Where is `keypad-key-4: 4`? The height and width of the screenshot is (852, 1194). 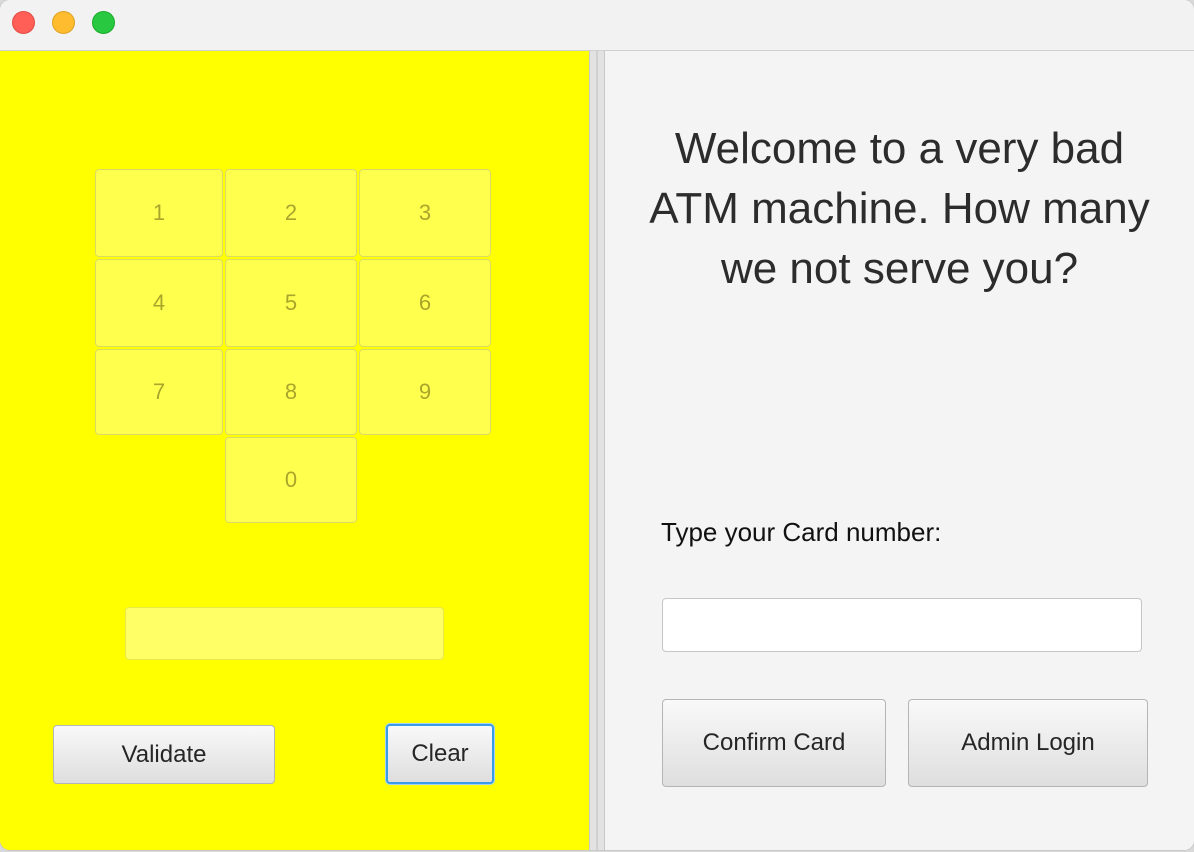
keypad-key-4: 4 is located at coordinates (159, 303).